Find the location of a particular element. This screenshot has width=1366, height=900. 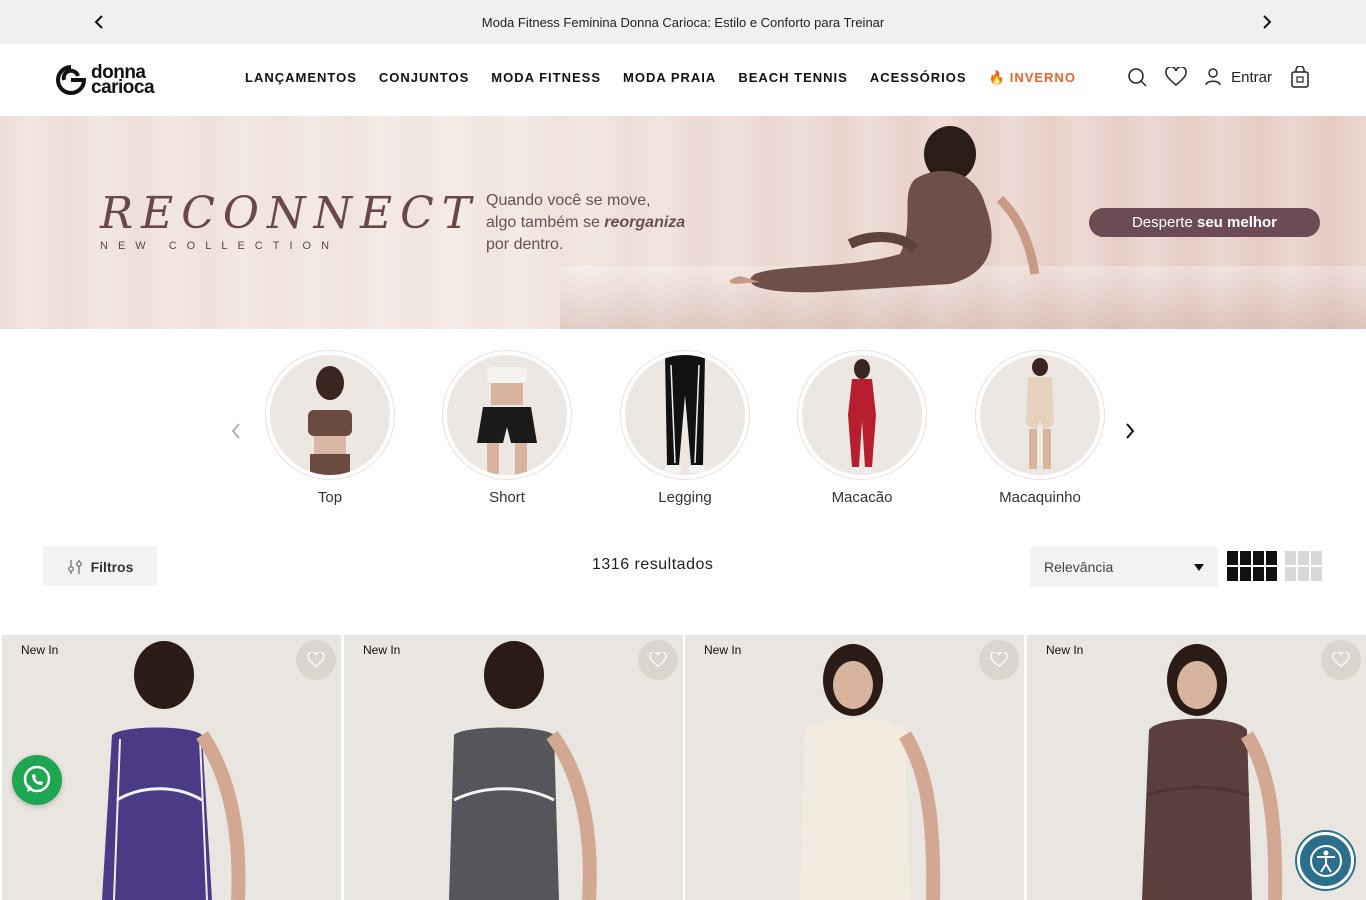

brand-name: donna carioca is located at coordinates (123, 80).